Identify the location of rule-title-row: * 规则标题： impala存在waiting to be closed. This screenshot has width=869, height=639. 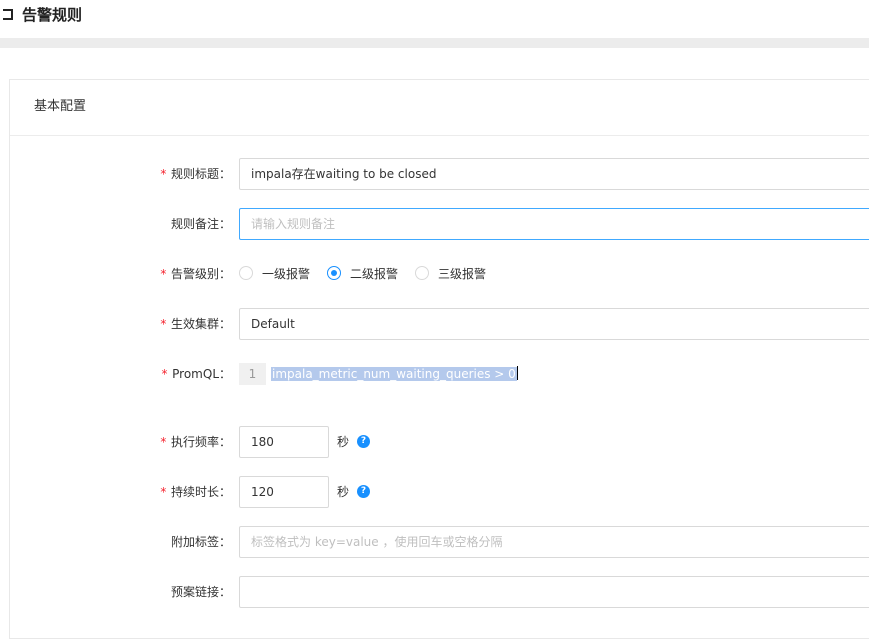
(434, 174).